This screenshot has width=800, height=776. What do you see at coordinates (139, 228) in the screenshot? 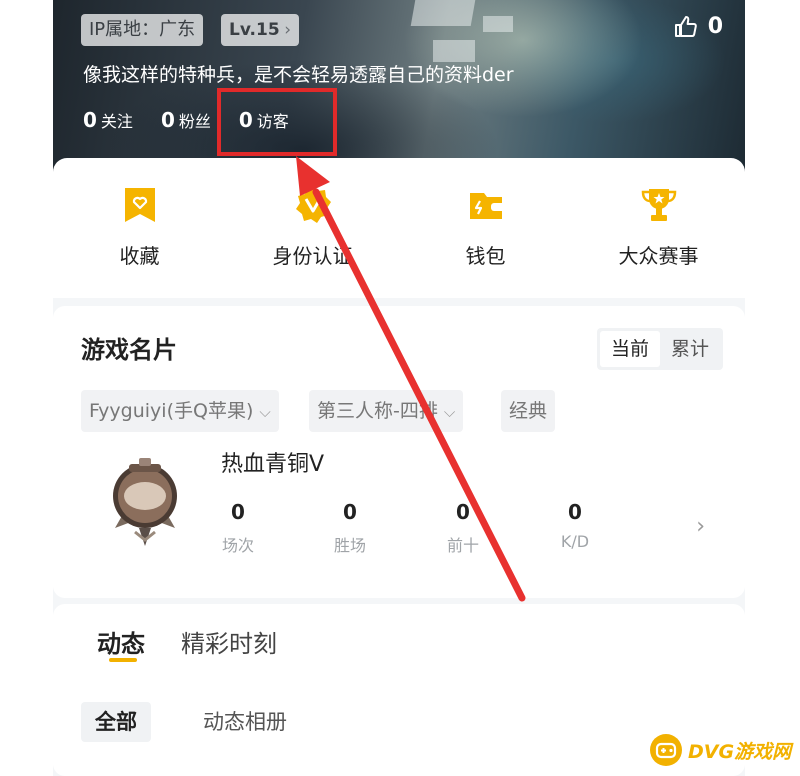
I see `entry-favorites: 收藏` at bounding box center [139, 228].